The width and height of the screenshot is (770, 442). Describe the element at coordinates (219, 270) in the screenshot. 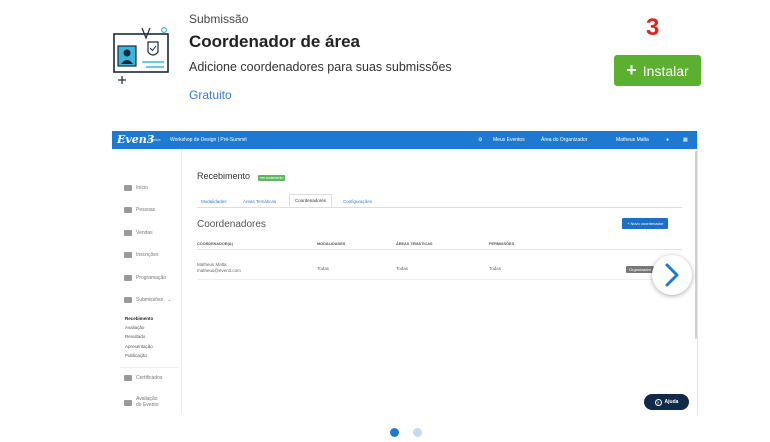

I see `preview-cell-email: matheus@even3.com` at that location.